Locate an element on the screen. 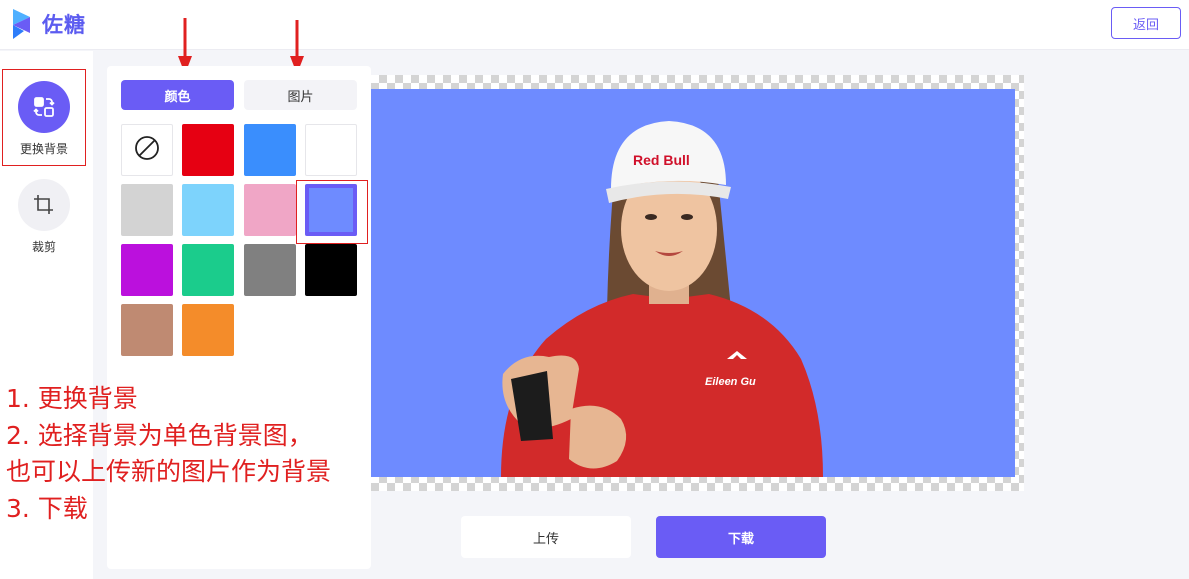 The image size is (1189, 579). tab-color: 颜色 is located at coordinates (177, 95).